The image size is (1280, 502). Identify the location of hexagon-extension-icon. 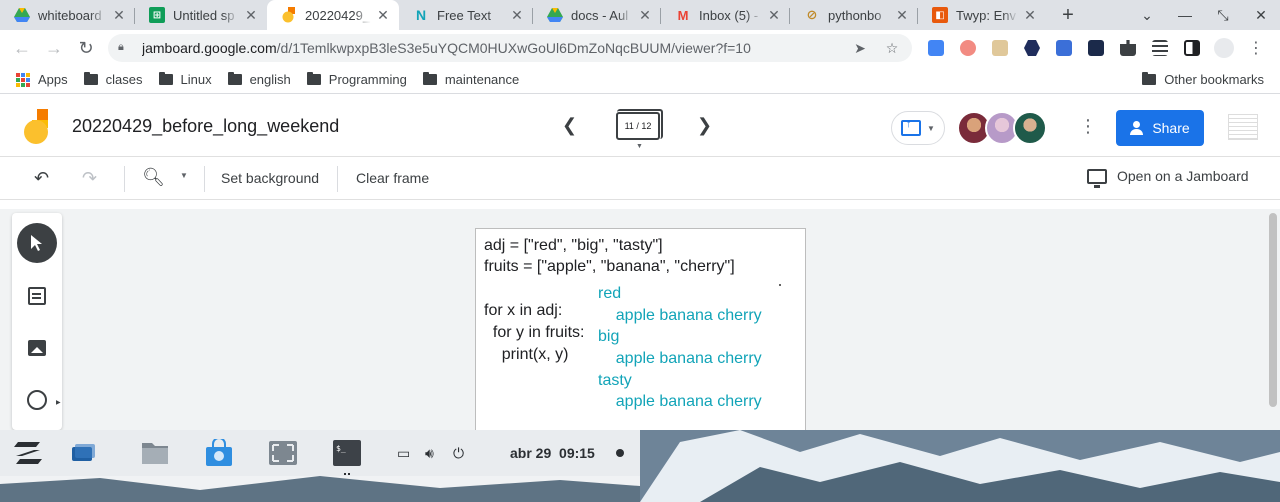
(1032, 48).